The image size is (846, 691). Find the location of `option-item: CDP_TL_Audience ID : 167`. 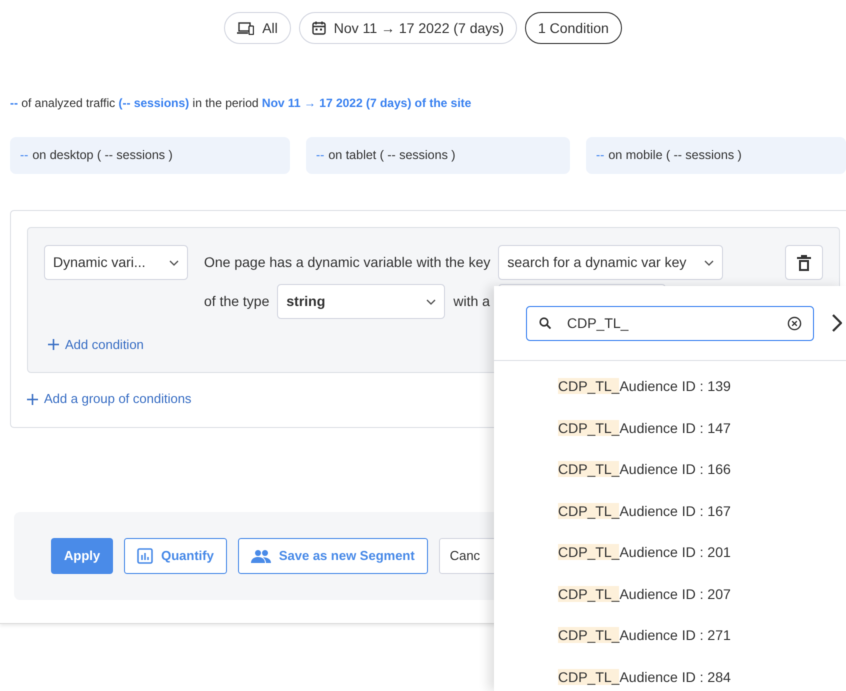

option-item: CDP_TL_Audience ID : 167 is located at coordinates (670, 511).